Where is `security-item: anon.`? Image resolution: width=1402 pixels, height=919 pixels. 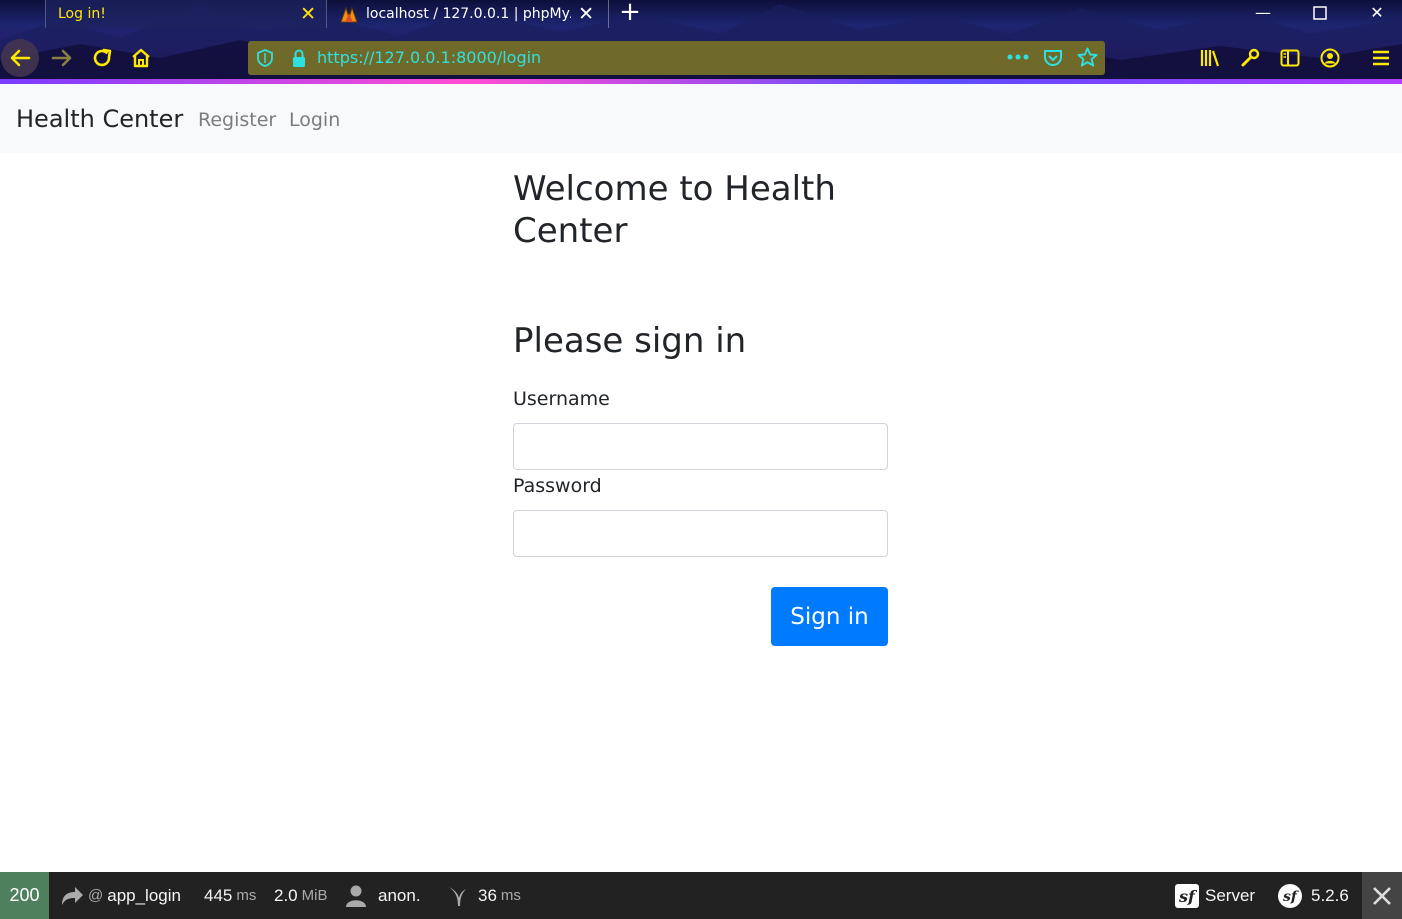
security-item: anon. is located at coordinates (383, 895).